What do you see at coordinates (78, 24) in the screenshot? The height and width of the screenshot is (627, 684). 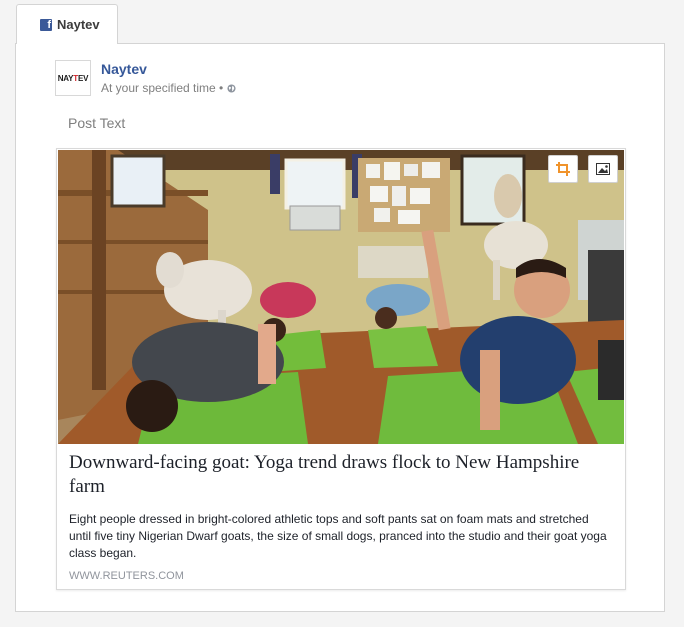 I see `tab-label: Naytev` at bounding box center [78, 24].